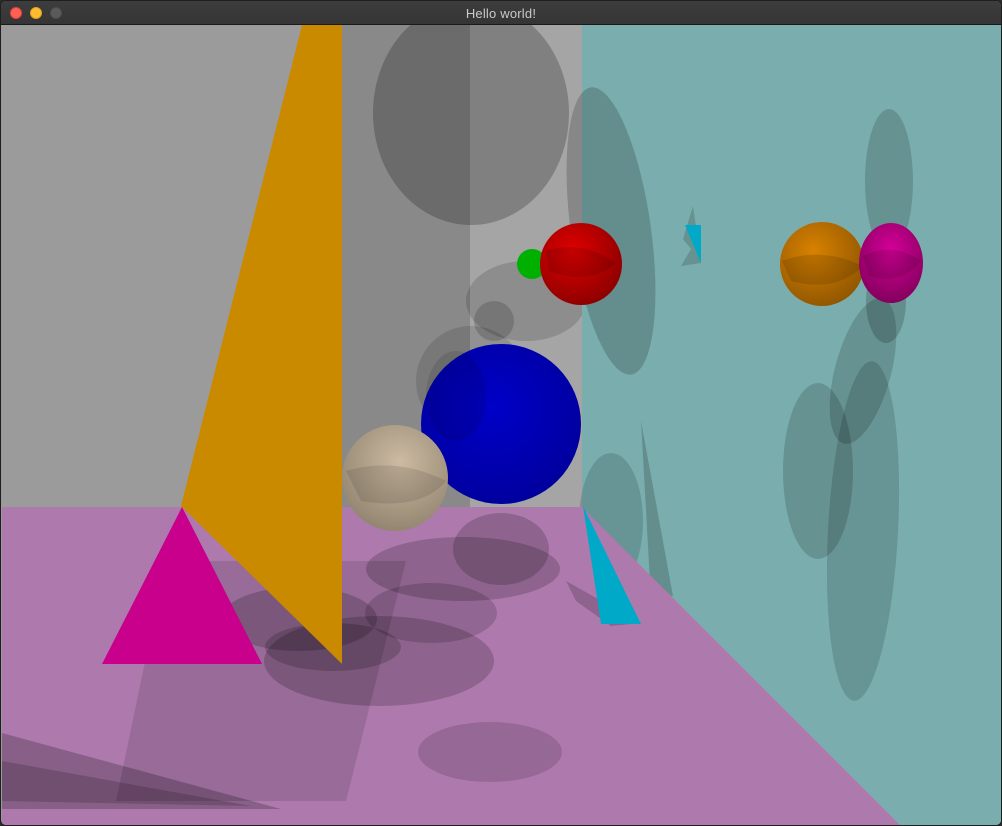  I want to click on blue-sphere-shade, so click(456, 396).